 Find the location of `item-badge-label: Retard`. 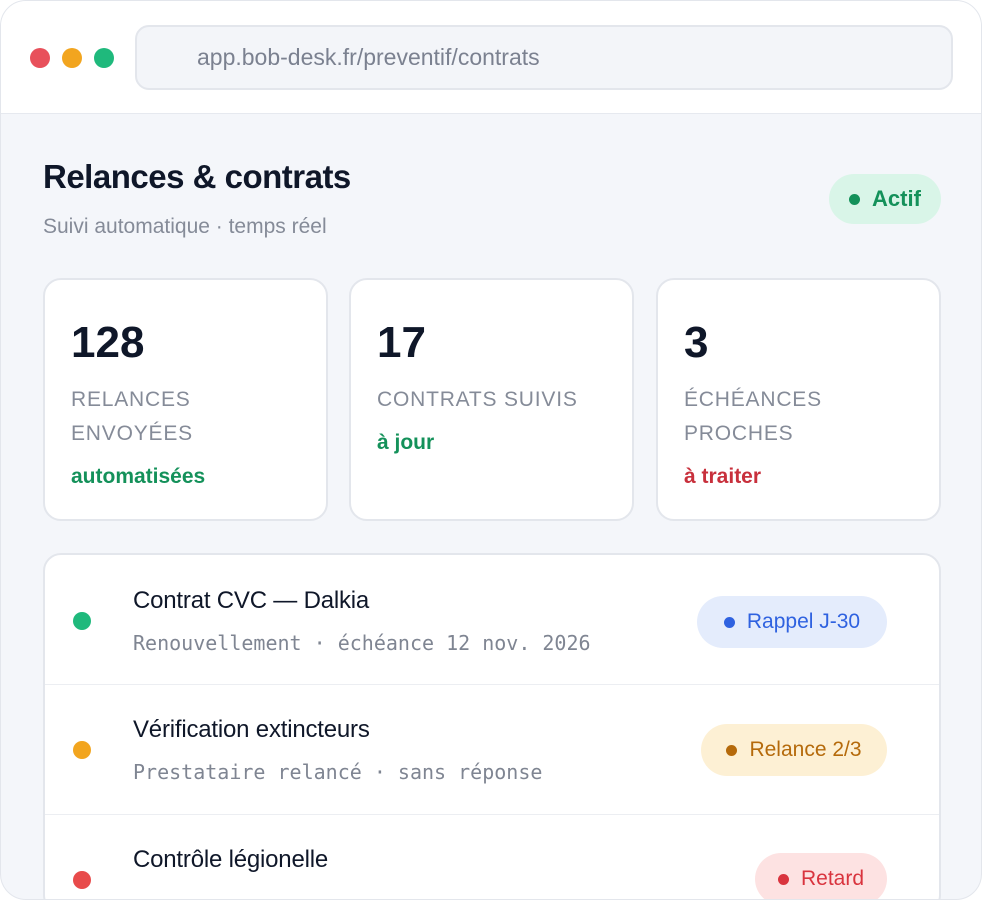

item-badge-label: Retard is located at coordinates (832, 878).